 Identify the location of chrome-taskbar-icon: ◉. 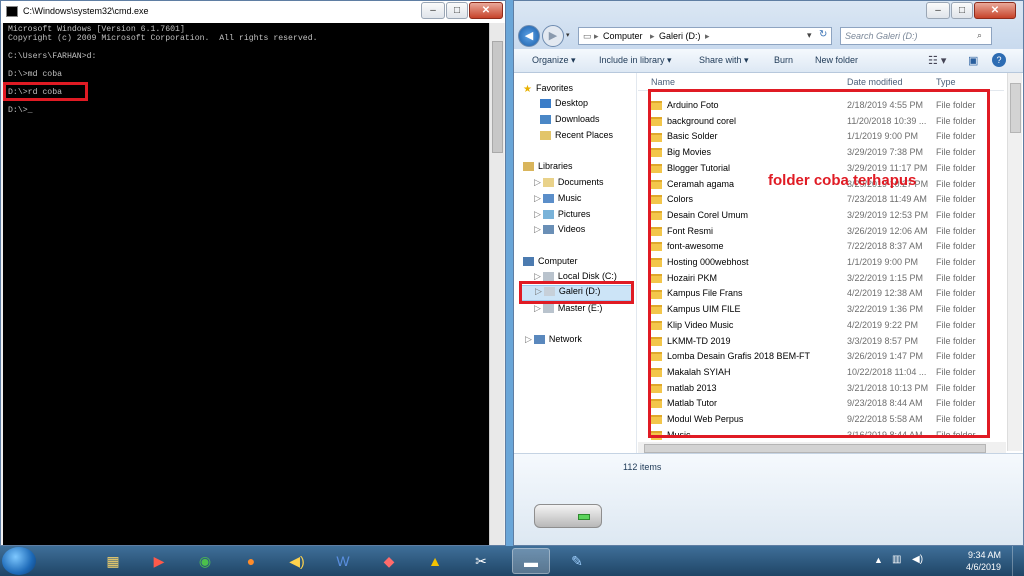
(205, 561).